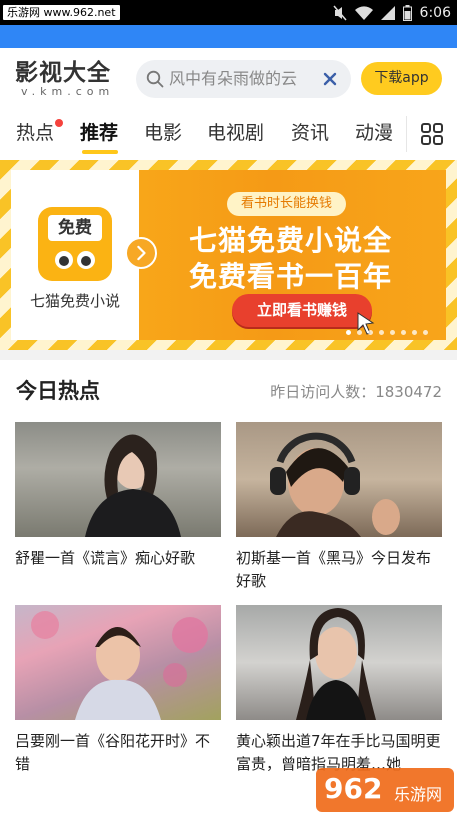 This screenshot has height=814, width=457. What do you see at coordinates (406, 134) in the screenshot?
I see `tab-divider` at bounding box center [406, 134].